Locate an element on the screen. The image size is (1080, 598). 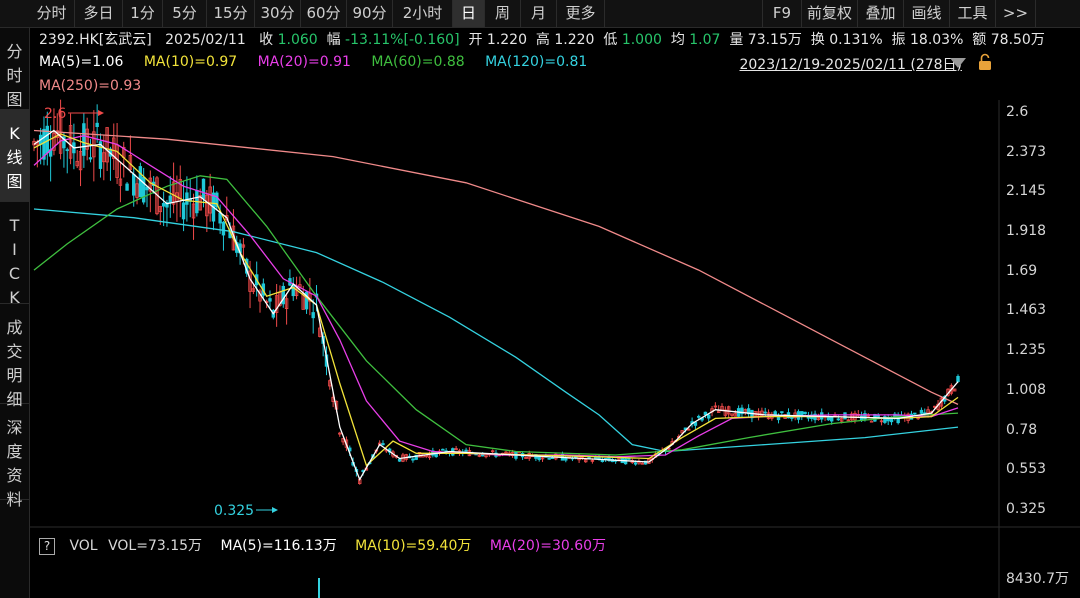
price-tick-label: 1.918 is located at coordinates (1026, 231).